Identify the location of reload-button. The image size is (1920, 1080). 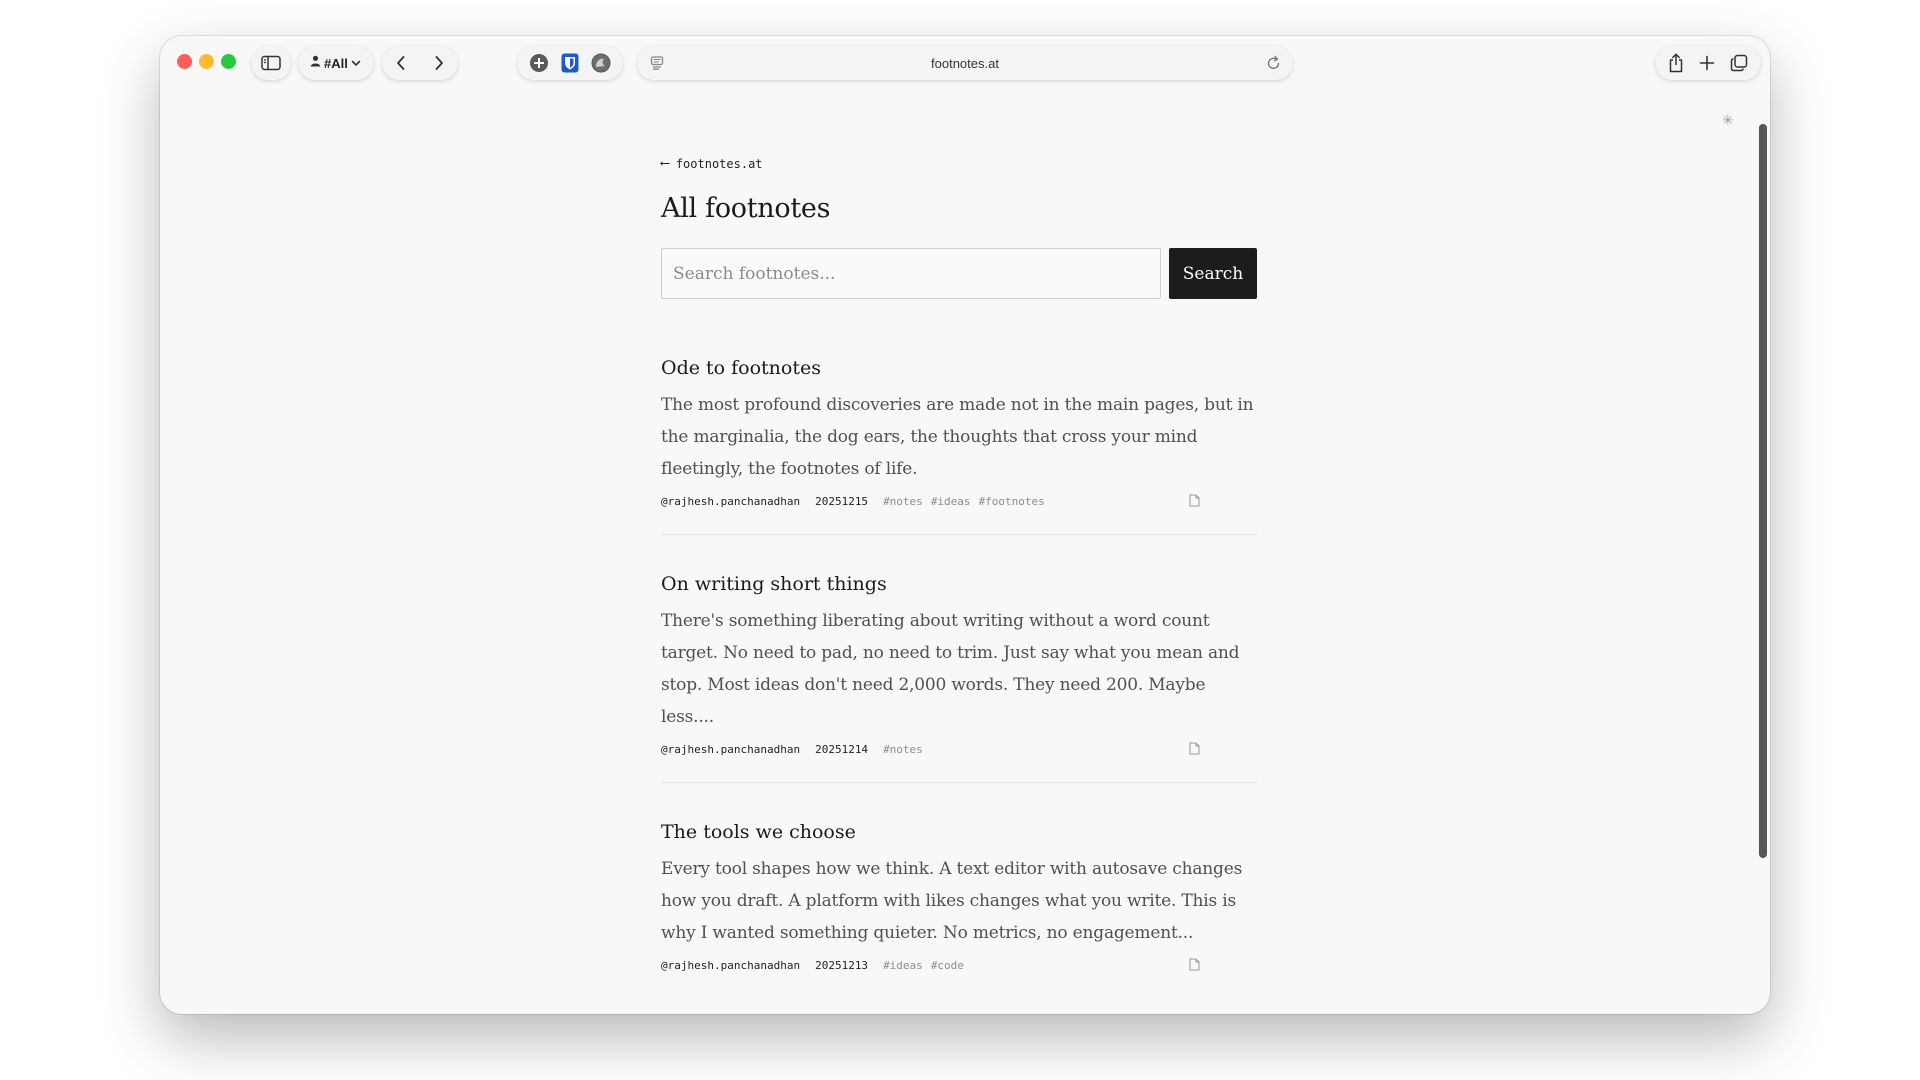
(1273, 63).